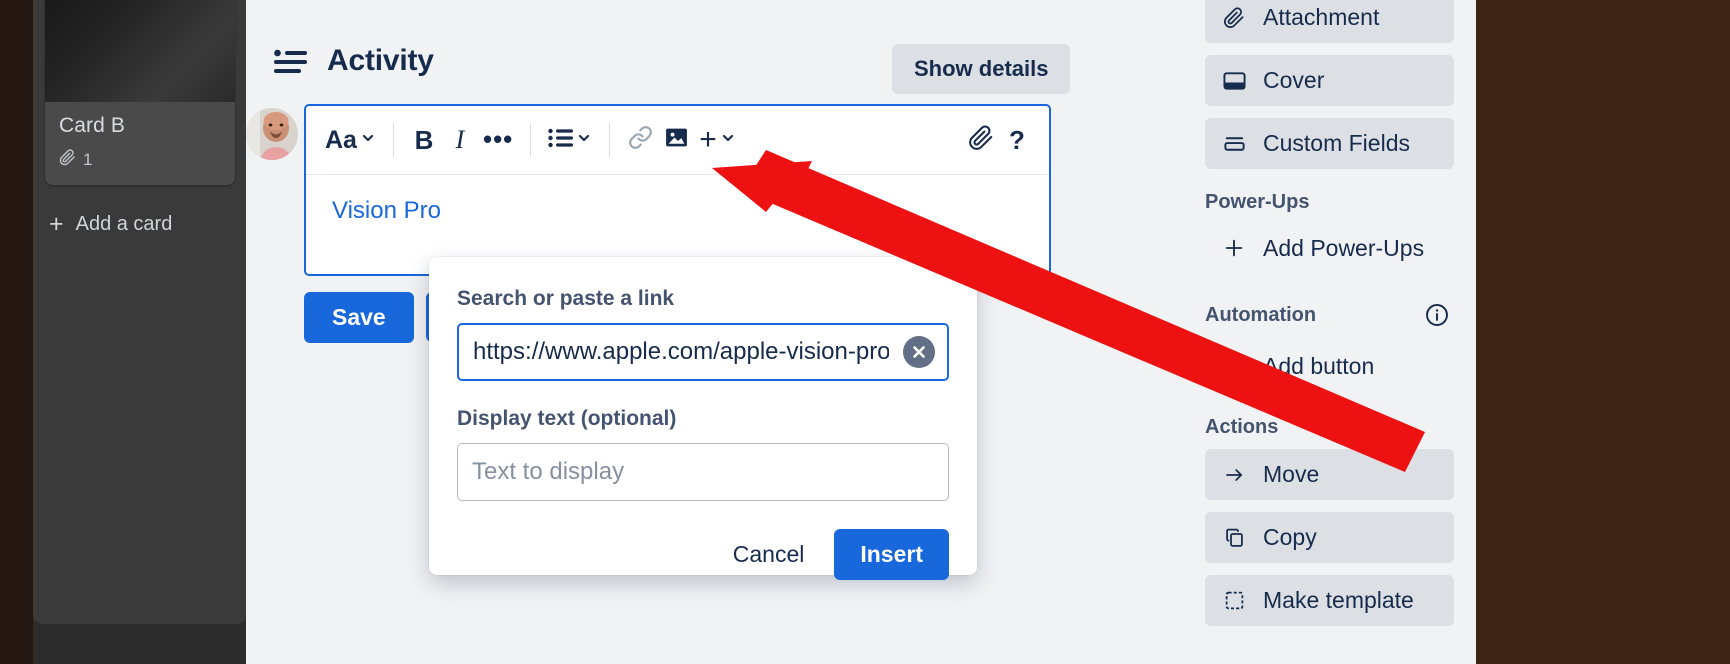 Image resolution: width=1730 pixels, height=664 pixels. I want to click on italic-label: I, so click(460, 139).